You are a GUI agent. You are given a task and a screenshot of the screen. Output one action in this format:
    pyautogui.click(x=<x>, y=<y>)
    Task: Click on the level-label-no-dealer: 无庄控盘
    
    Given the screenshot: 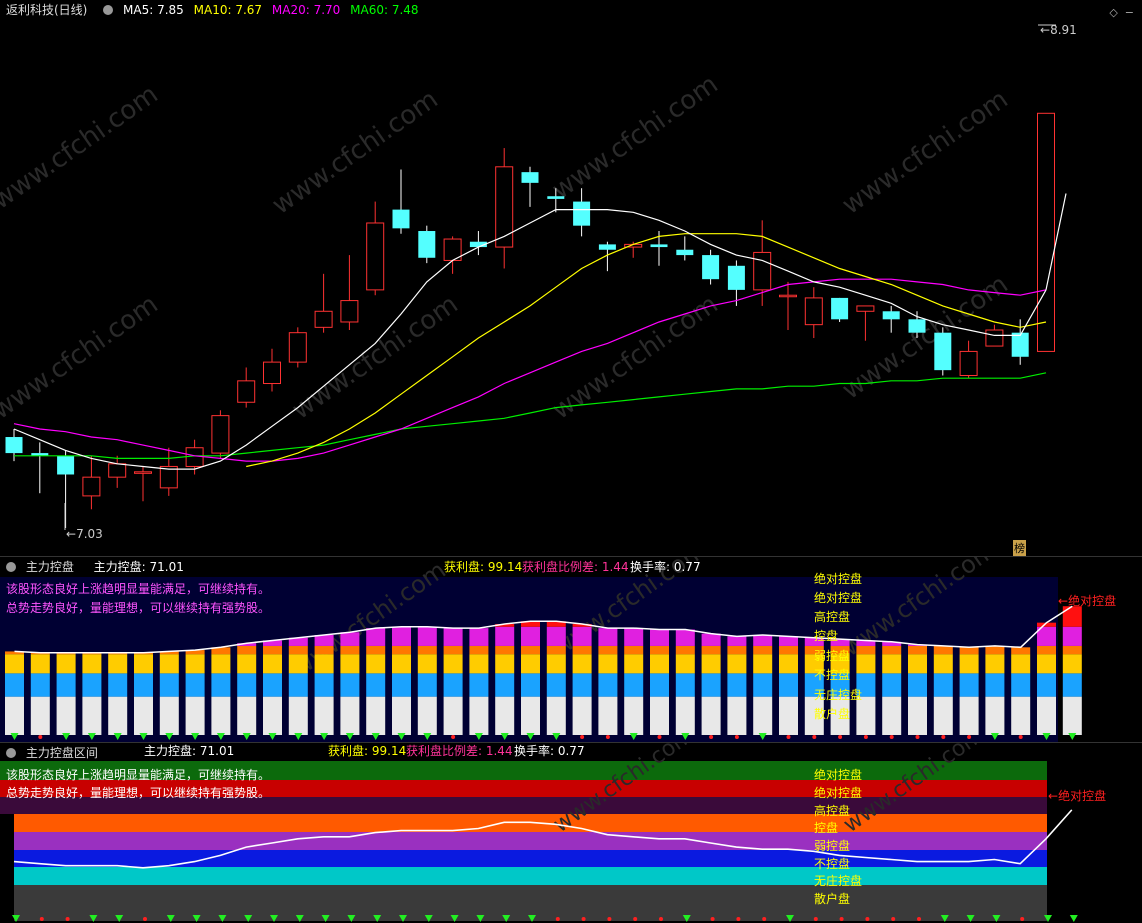 What is the action you would take?
    pyautogui.click(x=838, y=695)
    